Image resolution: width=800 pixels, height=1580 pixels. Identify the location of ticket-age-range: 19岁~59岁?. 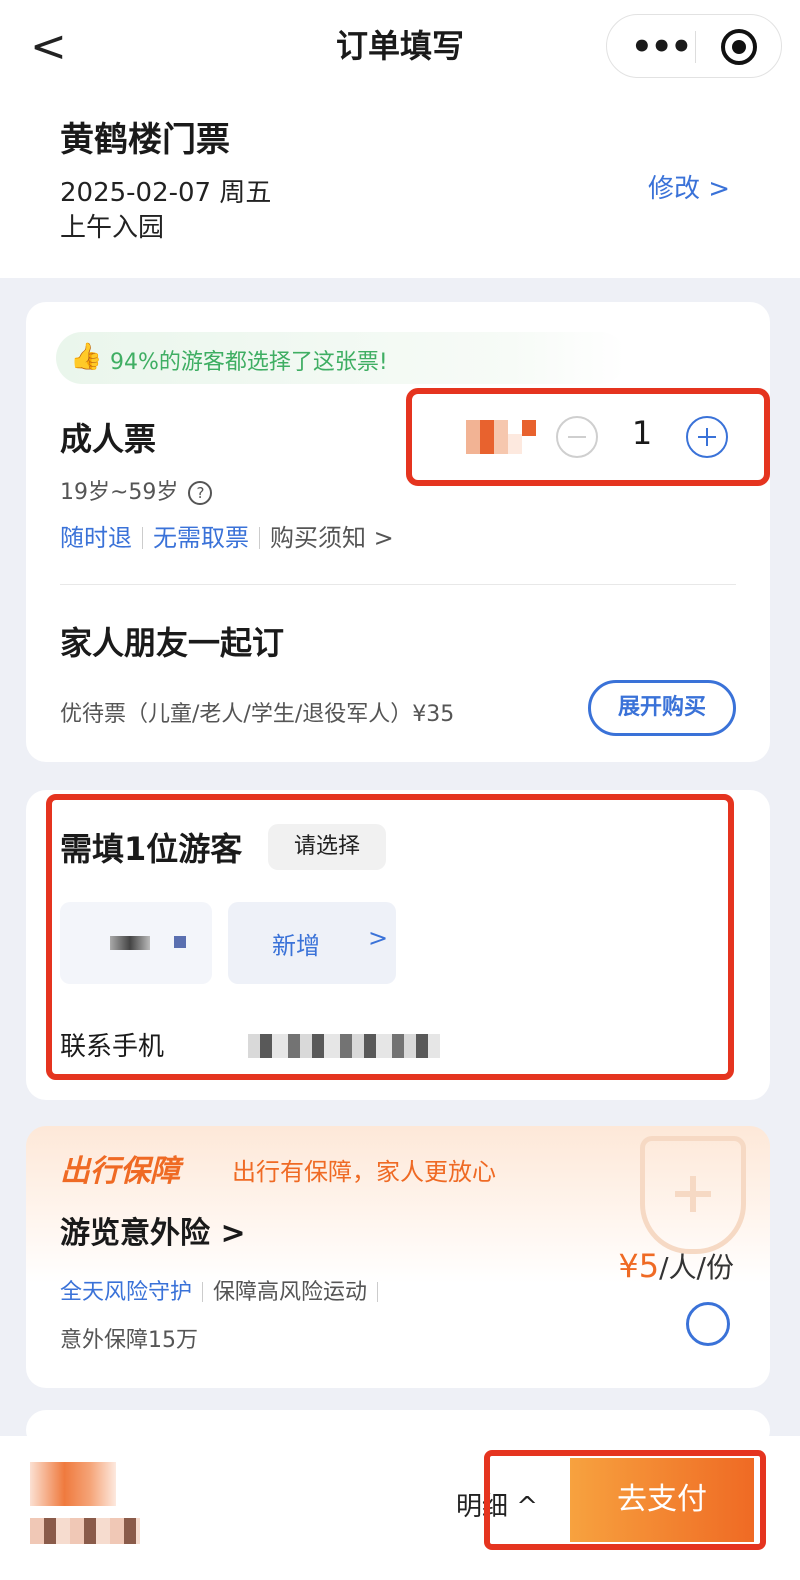
(136, 490).